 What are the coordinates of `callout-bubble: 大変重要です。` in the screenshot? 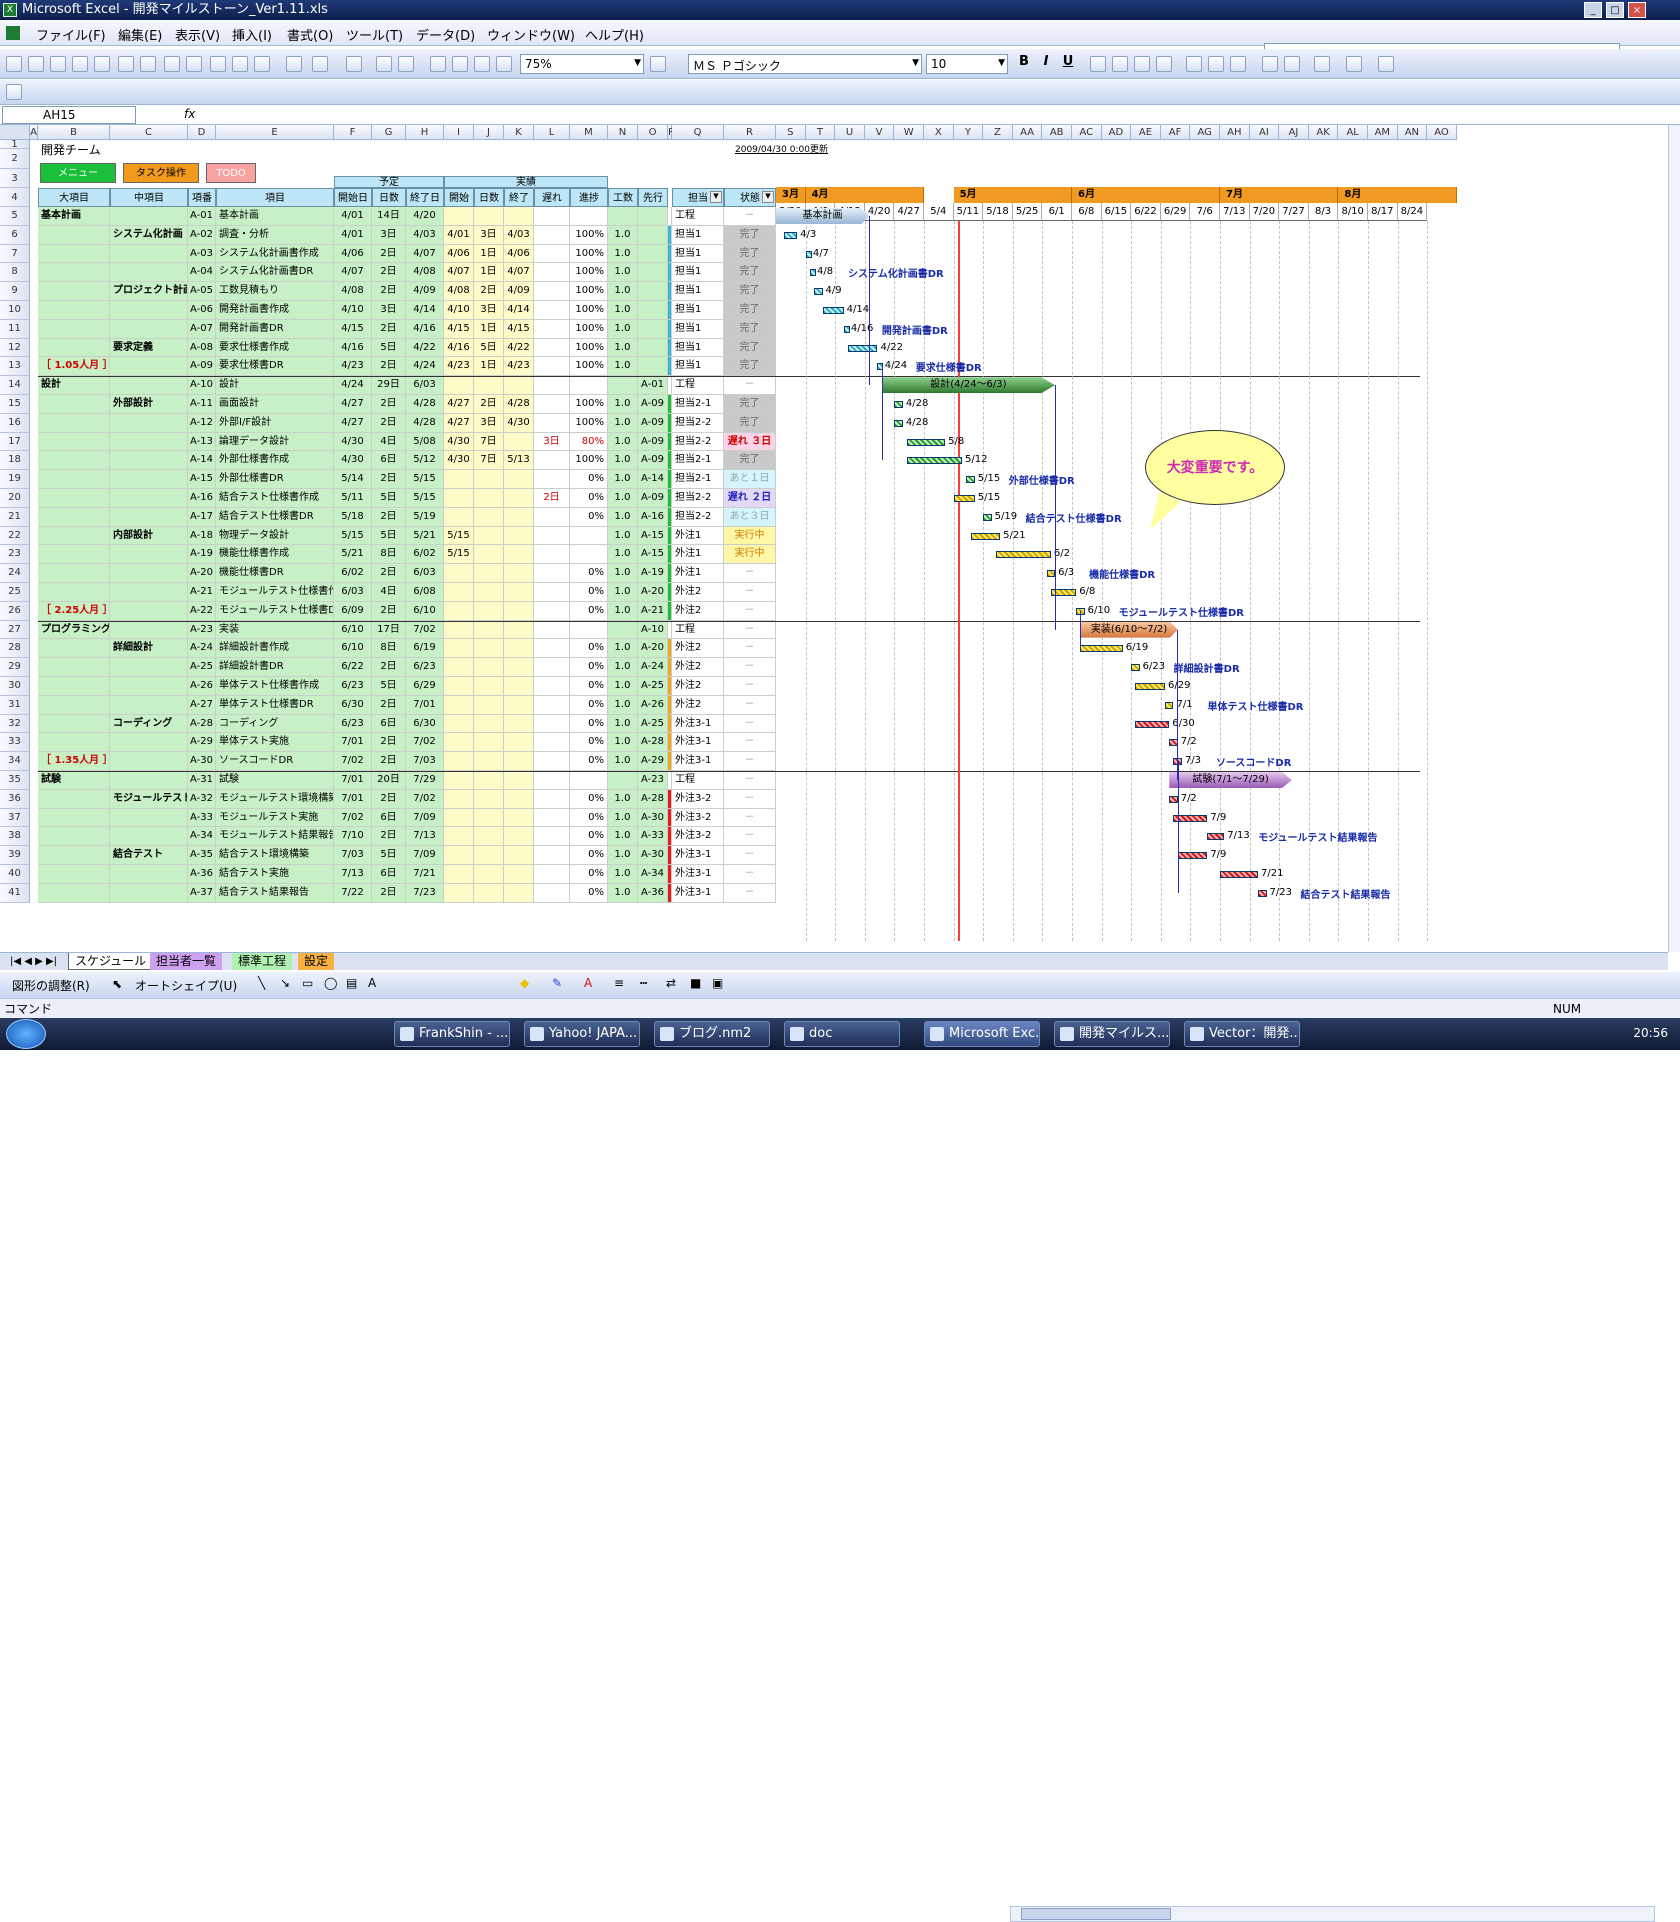 It's located at (1215, 467).